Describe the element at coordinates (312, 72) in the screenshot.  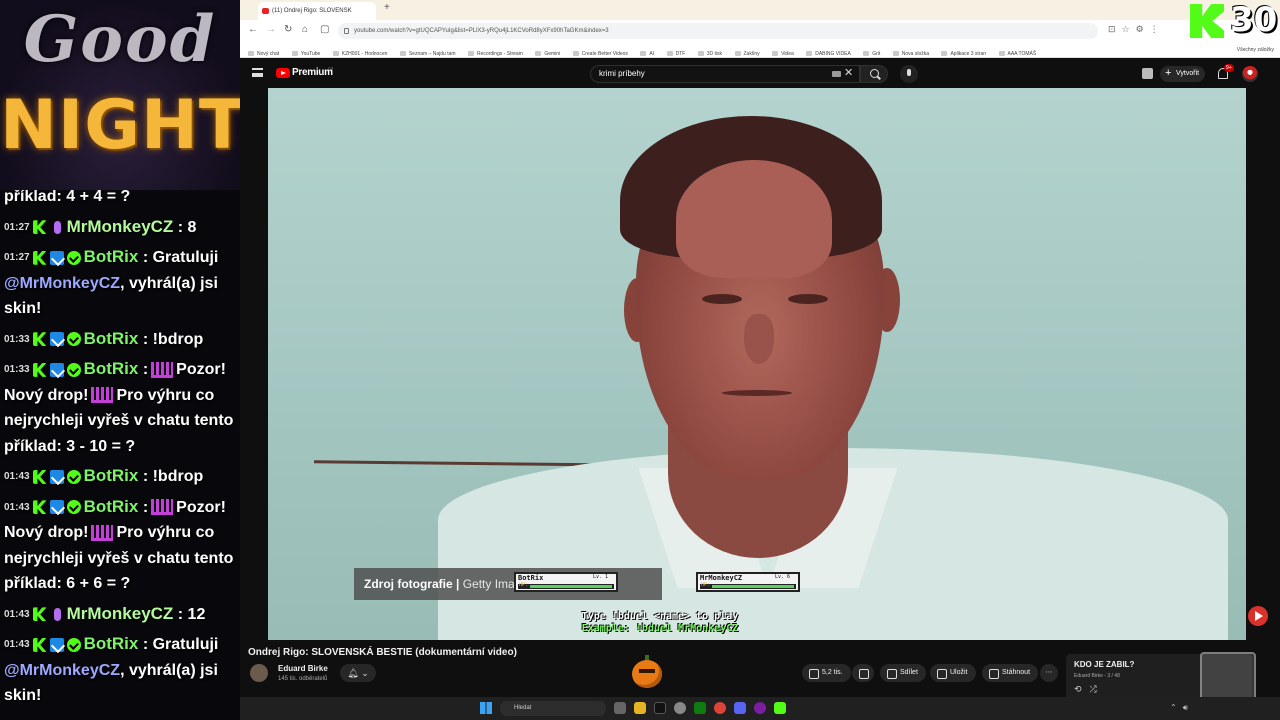
I see `youtube-premium-label: Premium` at that location.